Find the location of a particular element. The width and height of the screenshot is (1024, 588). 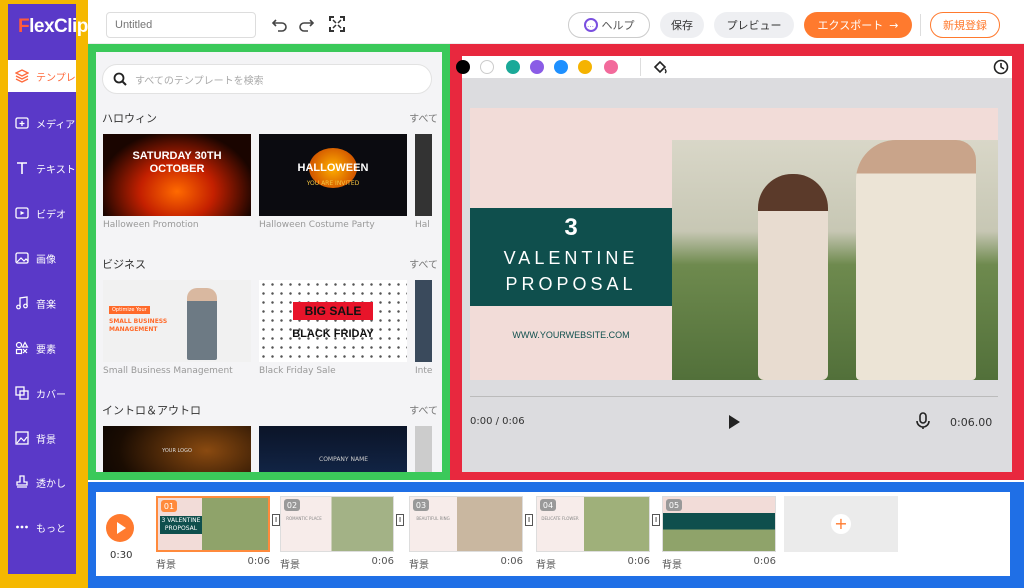

add-clip-button: + is located at coordinates (841, 524).